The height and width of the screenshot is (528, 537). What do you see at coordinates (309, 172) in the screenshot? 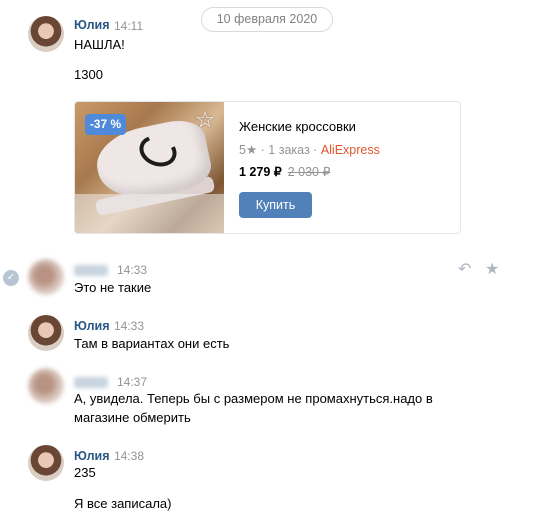
I see `old-price: 2 030 ₽` at bounding box center [309, 172].